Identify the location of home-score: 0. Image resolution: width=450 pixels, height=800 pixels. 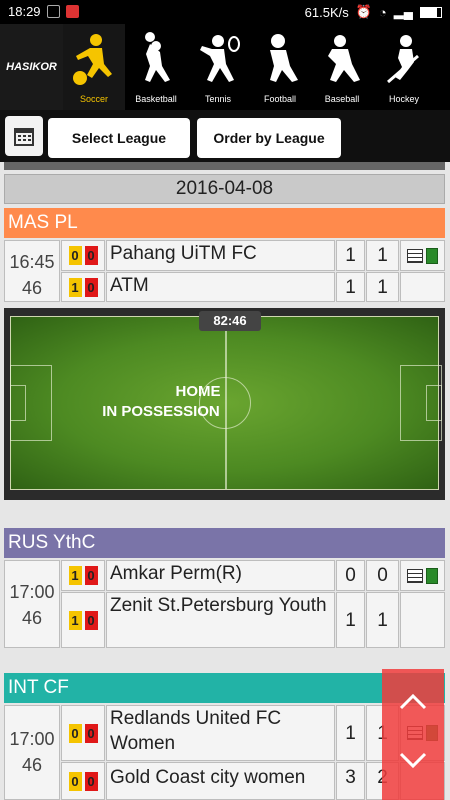
(350, 575).